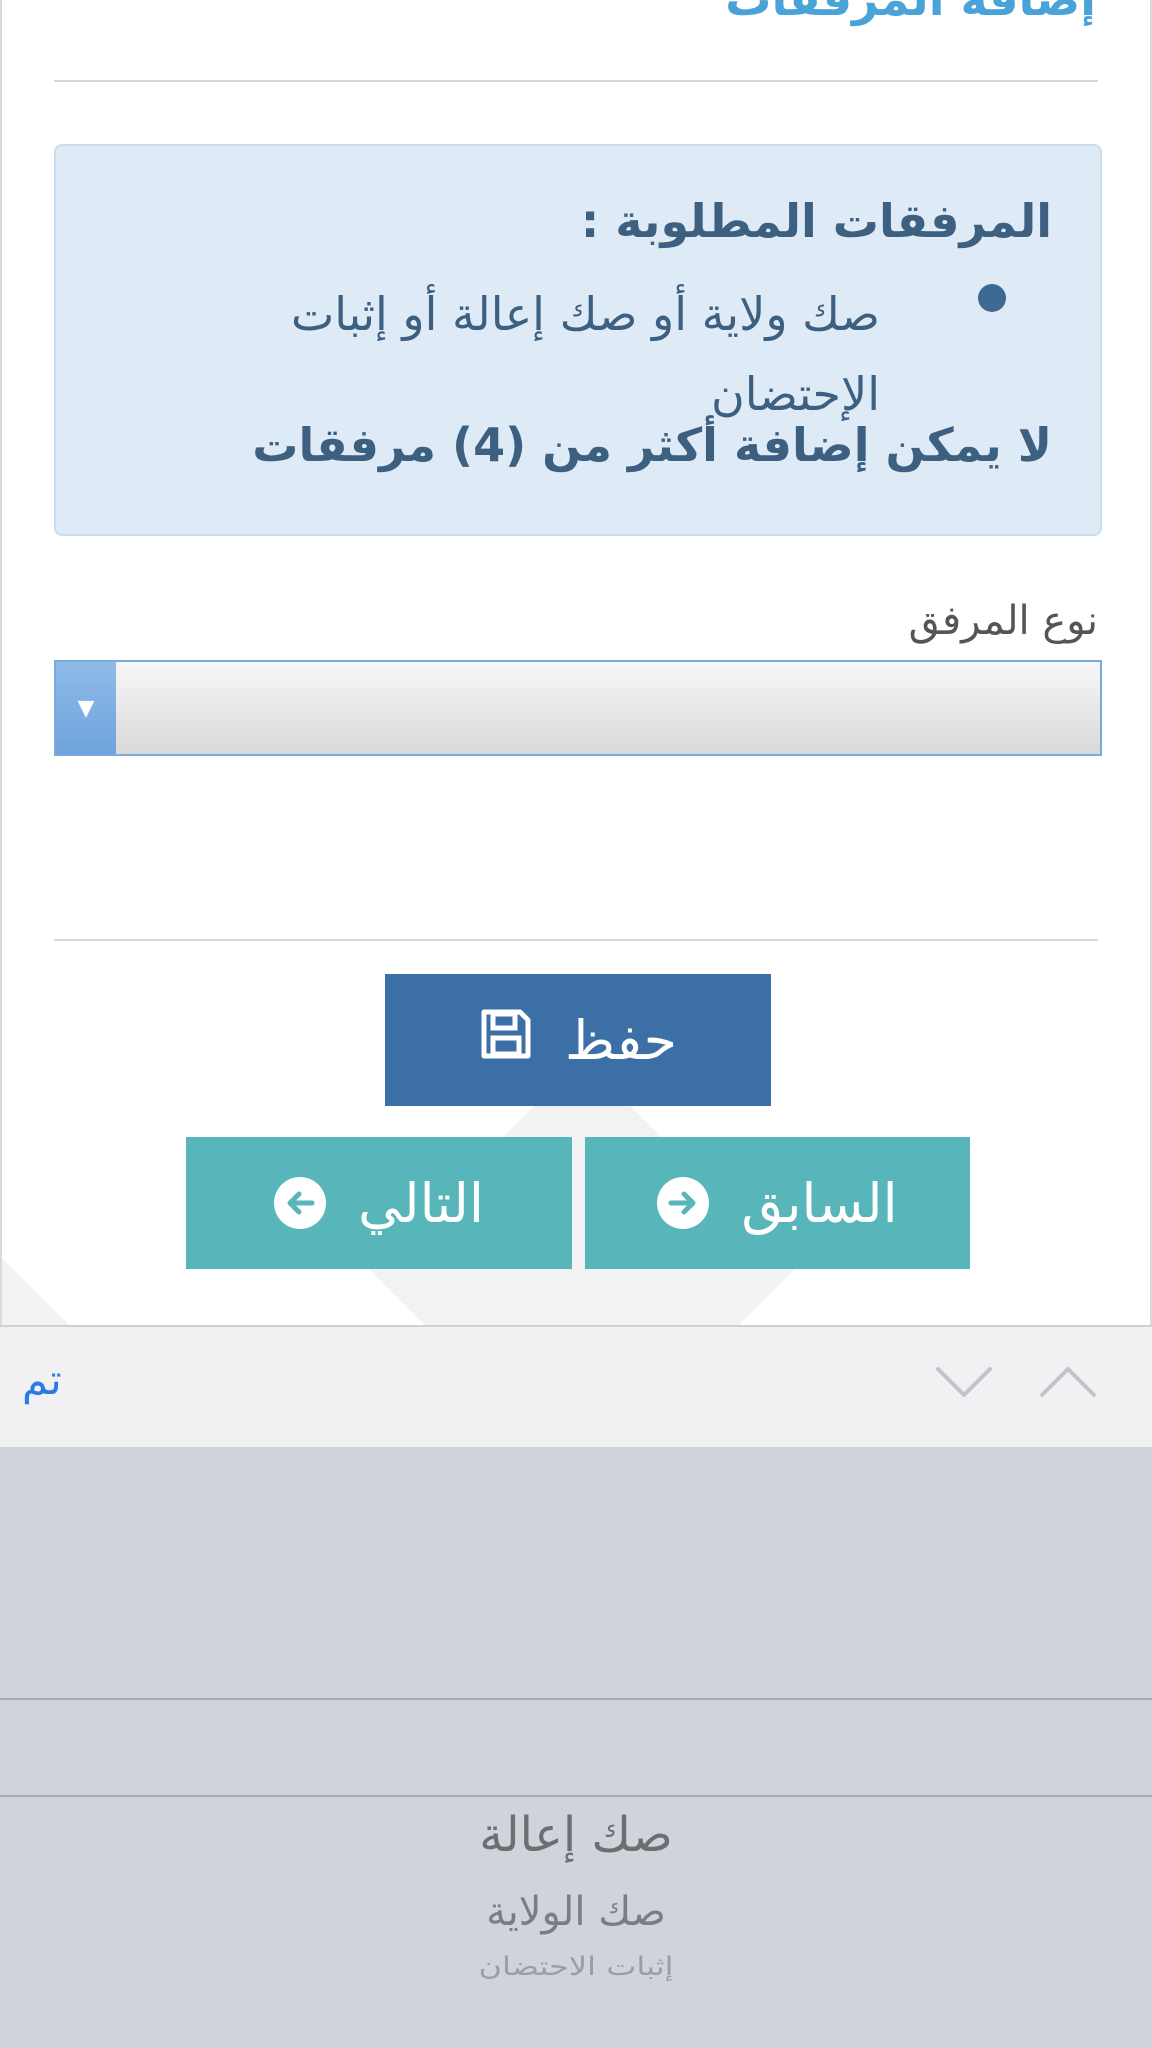  What do you see at coordinates (576, 1835) in the screenshot?
I see `picker-option: صك إعالة` at bounding box center [576, 1835].